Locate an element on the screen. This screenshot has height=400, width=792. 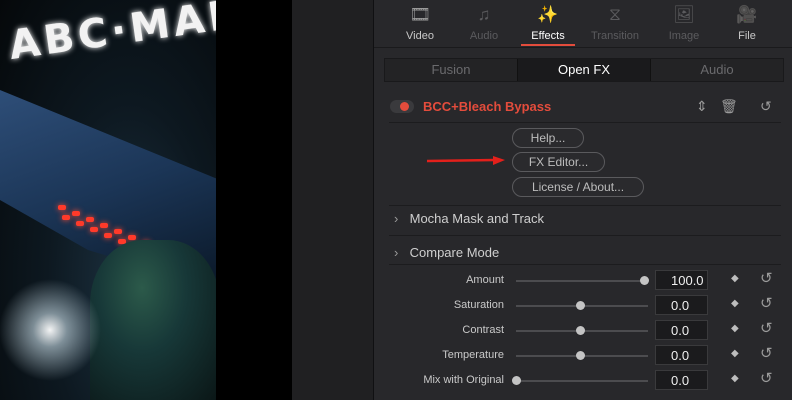
file-camera-icon: 🎥 is located at coordinates (747, 14).